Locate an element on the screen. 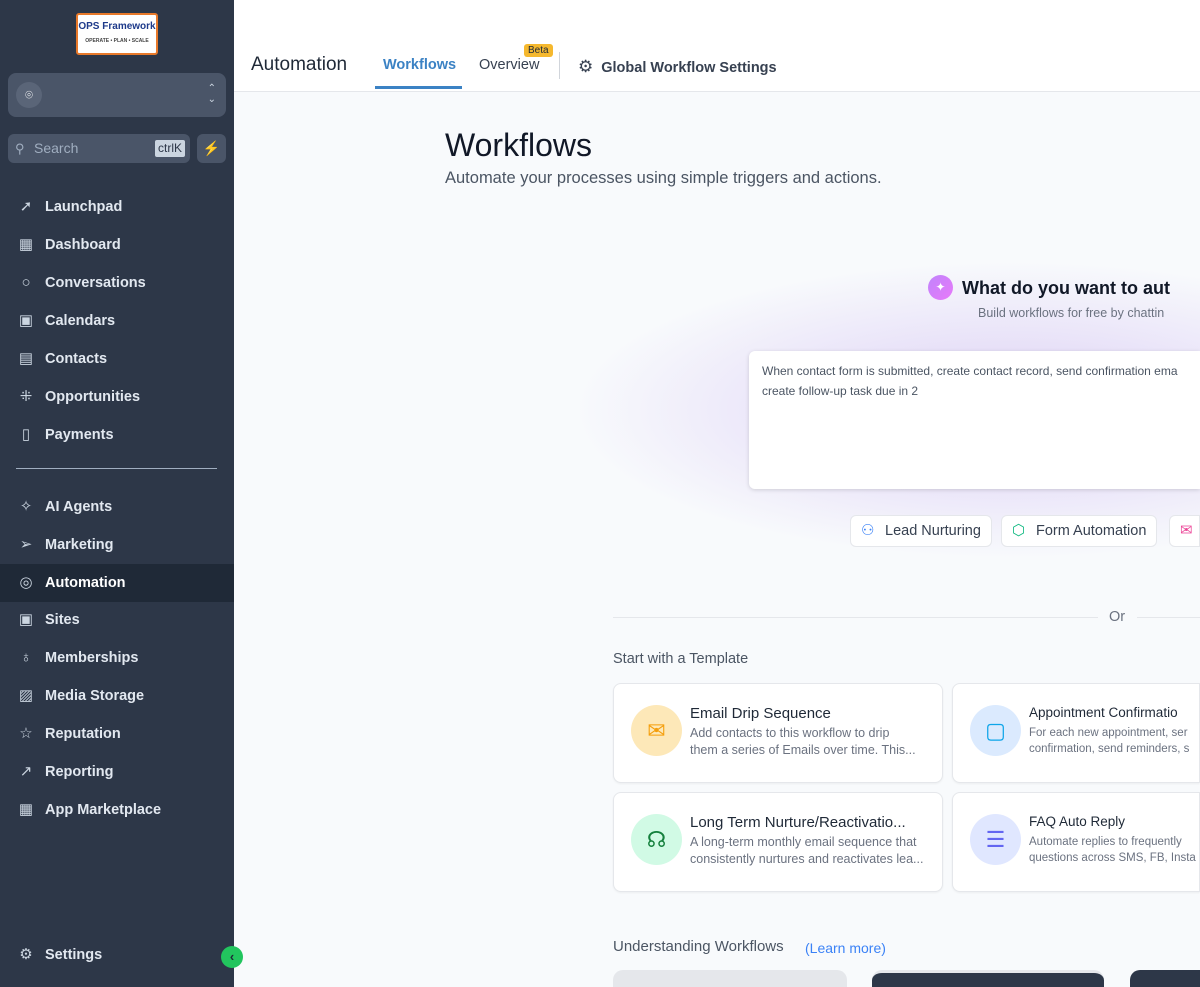  ai-builder-subtitle: Build workflows for free by chattin is located at coordinates (1071, 313).